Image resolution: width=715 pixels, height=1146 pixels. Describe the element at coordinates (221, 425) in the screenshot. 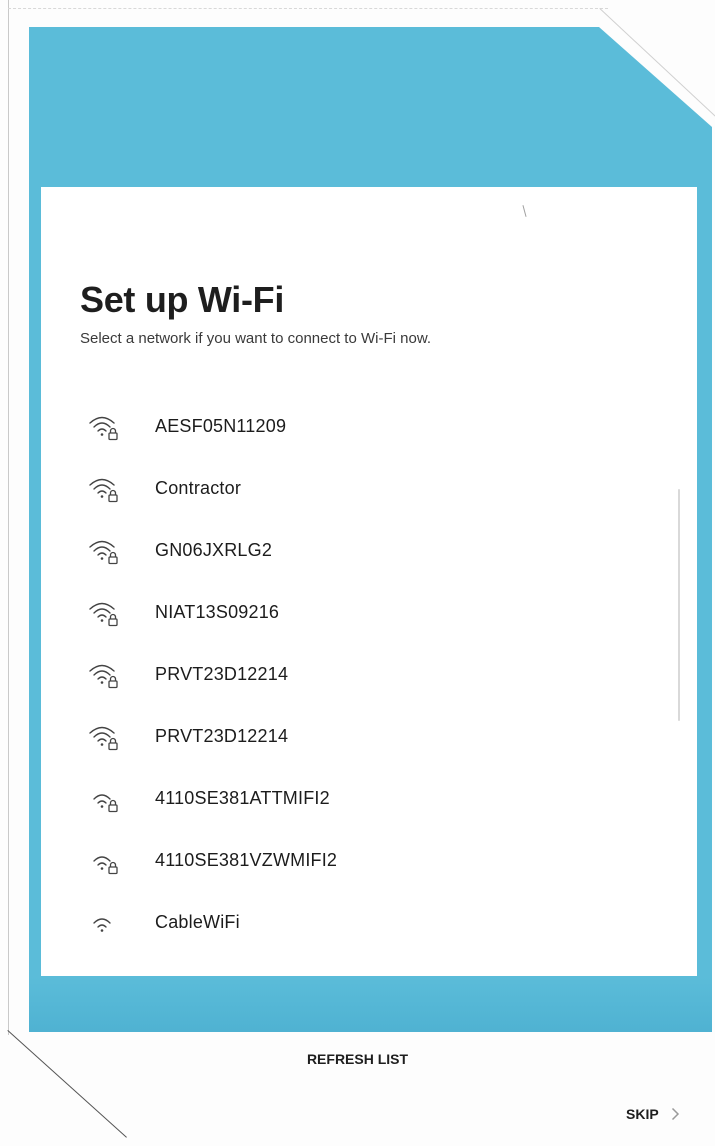

I see `network-ssid: AESF05N11209` at that location.